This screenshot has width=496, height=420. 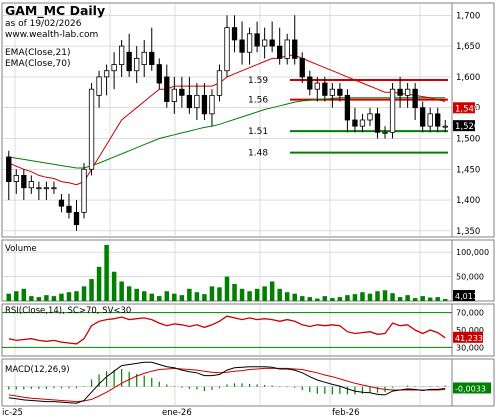 What do you see at coordinates (467, 109) in the screenshot?
I see `last-ema-label: 1,549` at bounding box center [467, 109].